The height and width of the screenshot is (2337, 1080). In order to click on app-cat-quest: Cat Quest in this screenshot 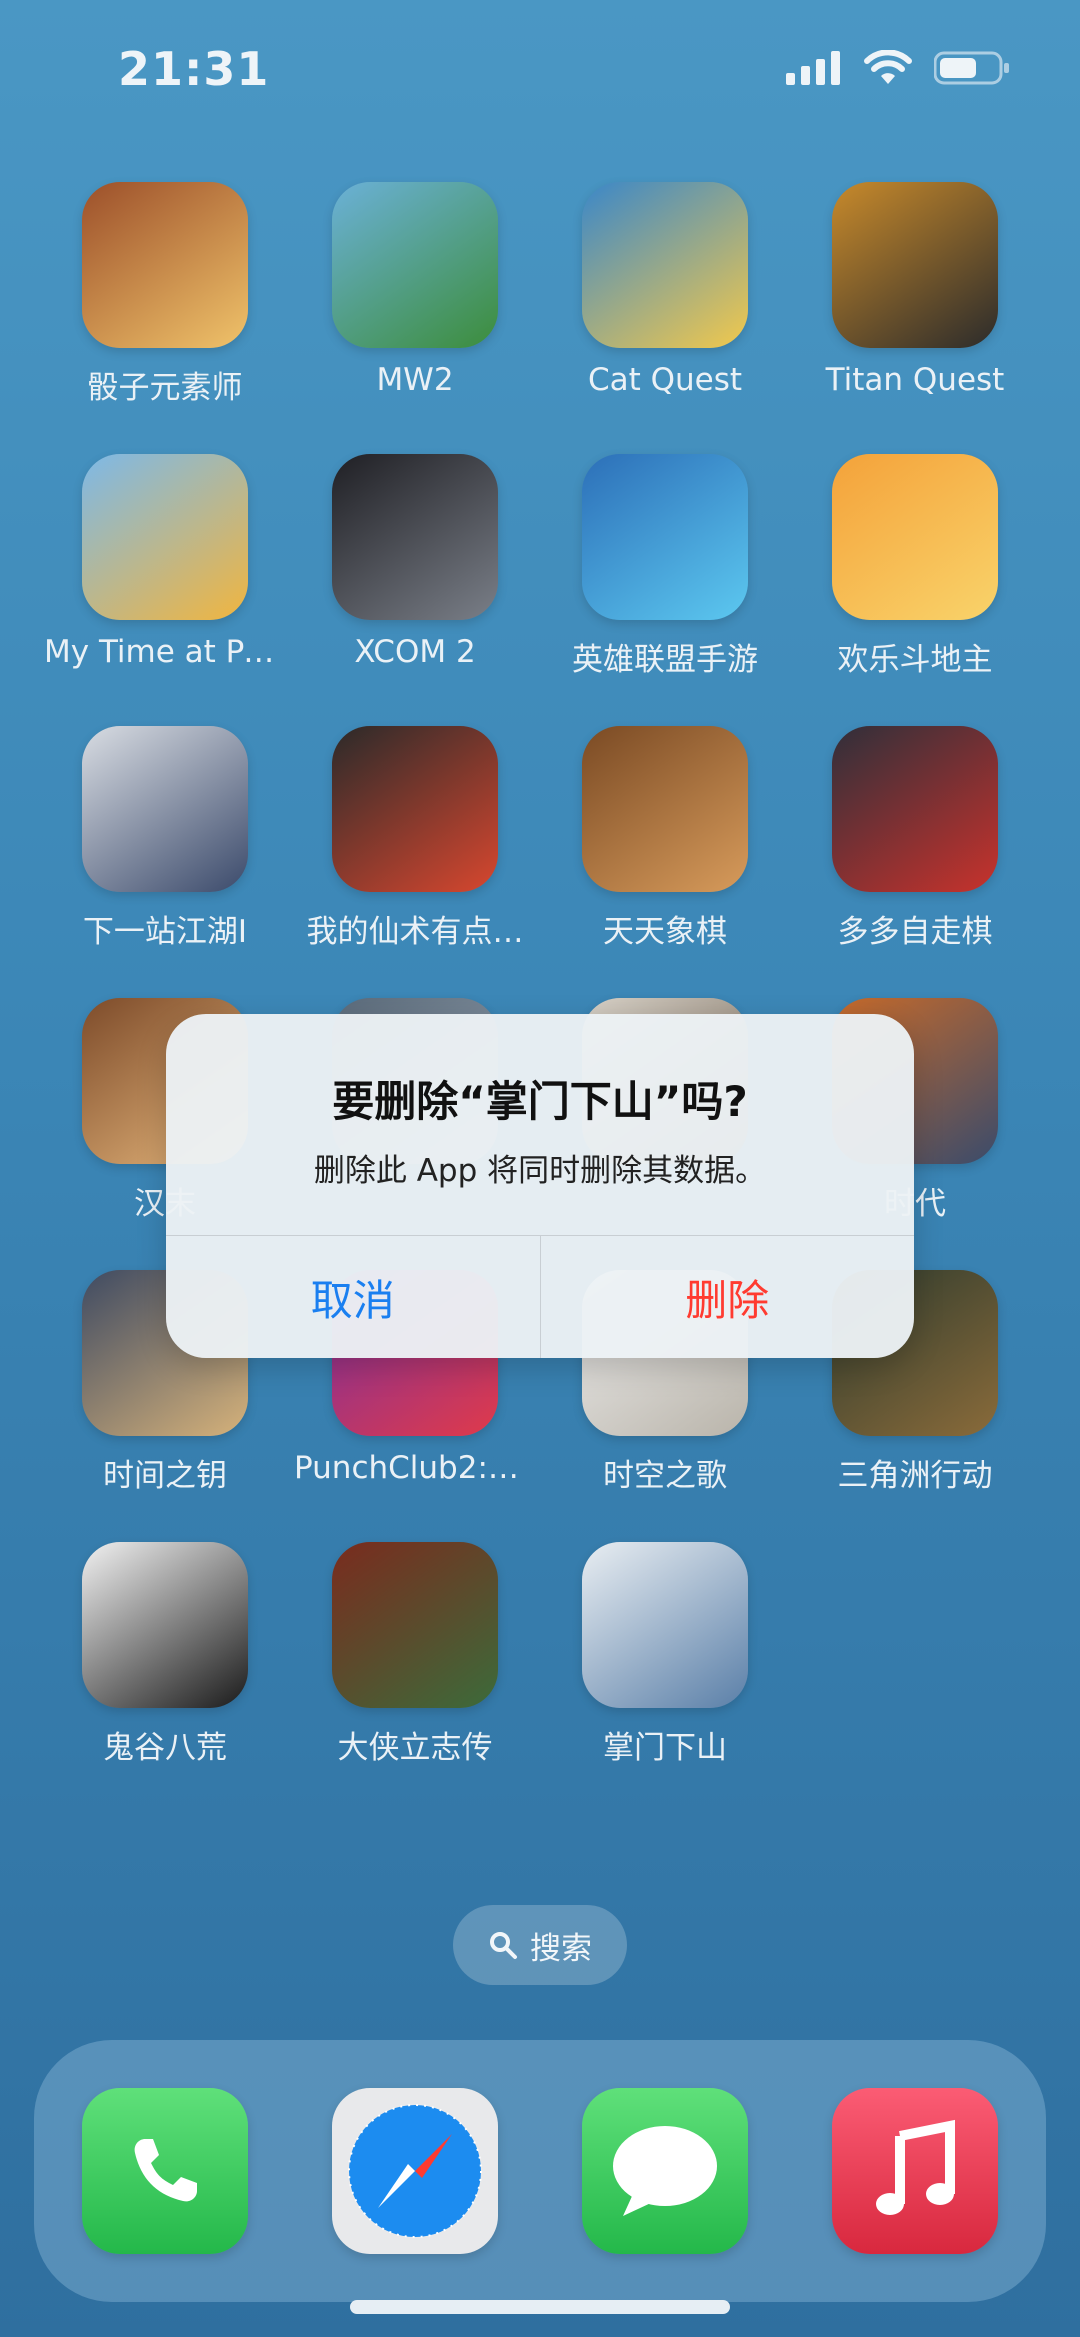, I will do `click(665, 290)`.